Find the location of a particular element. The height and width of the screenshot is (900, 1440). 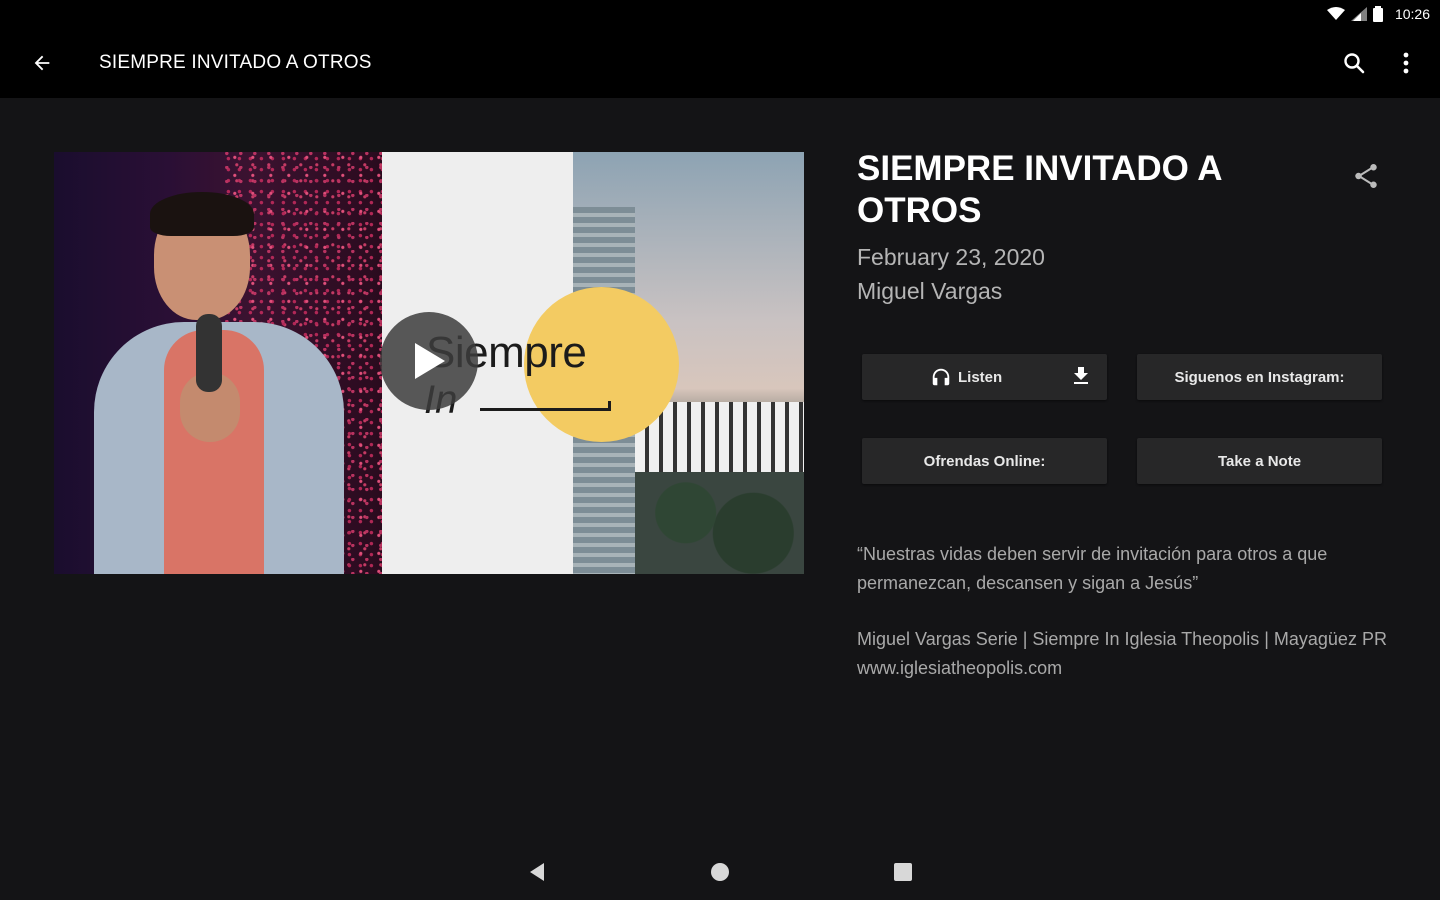

ofrendas-online-button: Ofrendas Online: is located at coordinates (984, 461).